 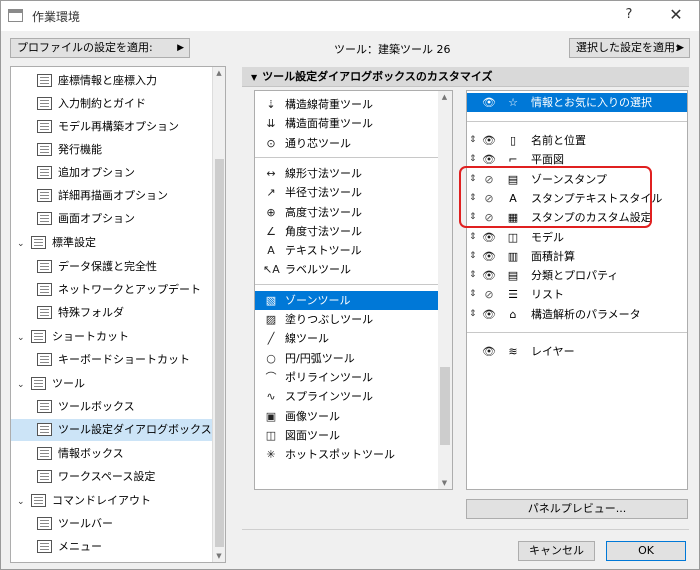 What do you see at coordinates (112, 360) in the screenshot?
I see `tree-item: キーボードショートカット` at bounding box center [112, 360].